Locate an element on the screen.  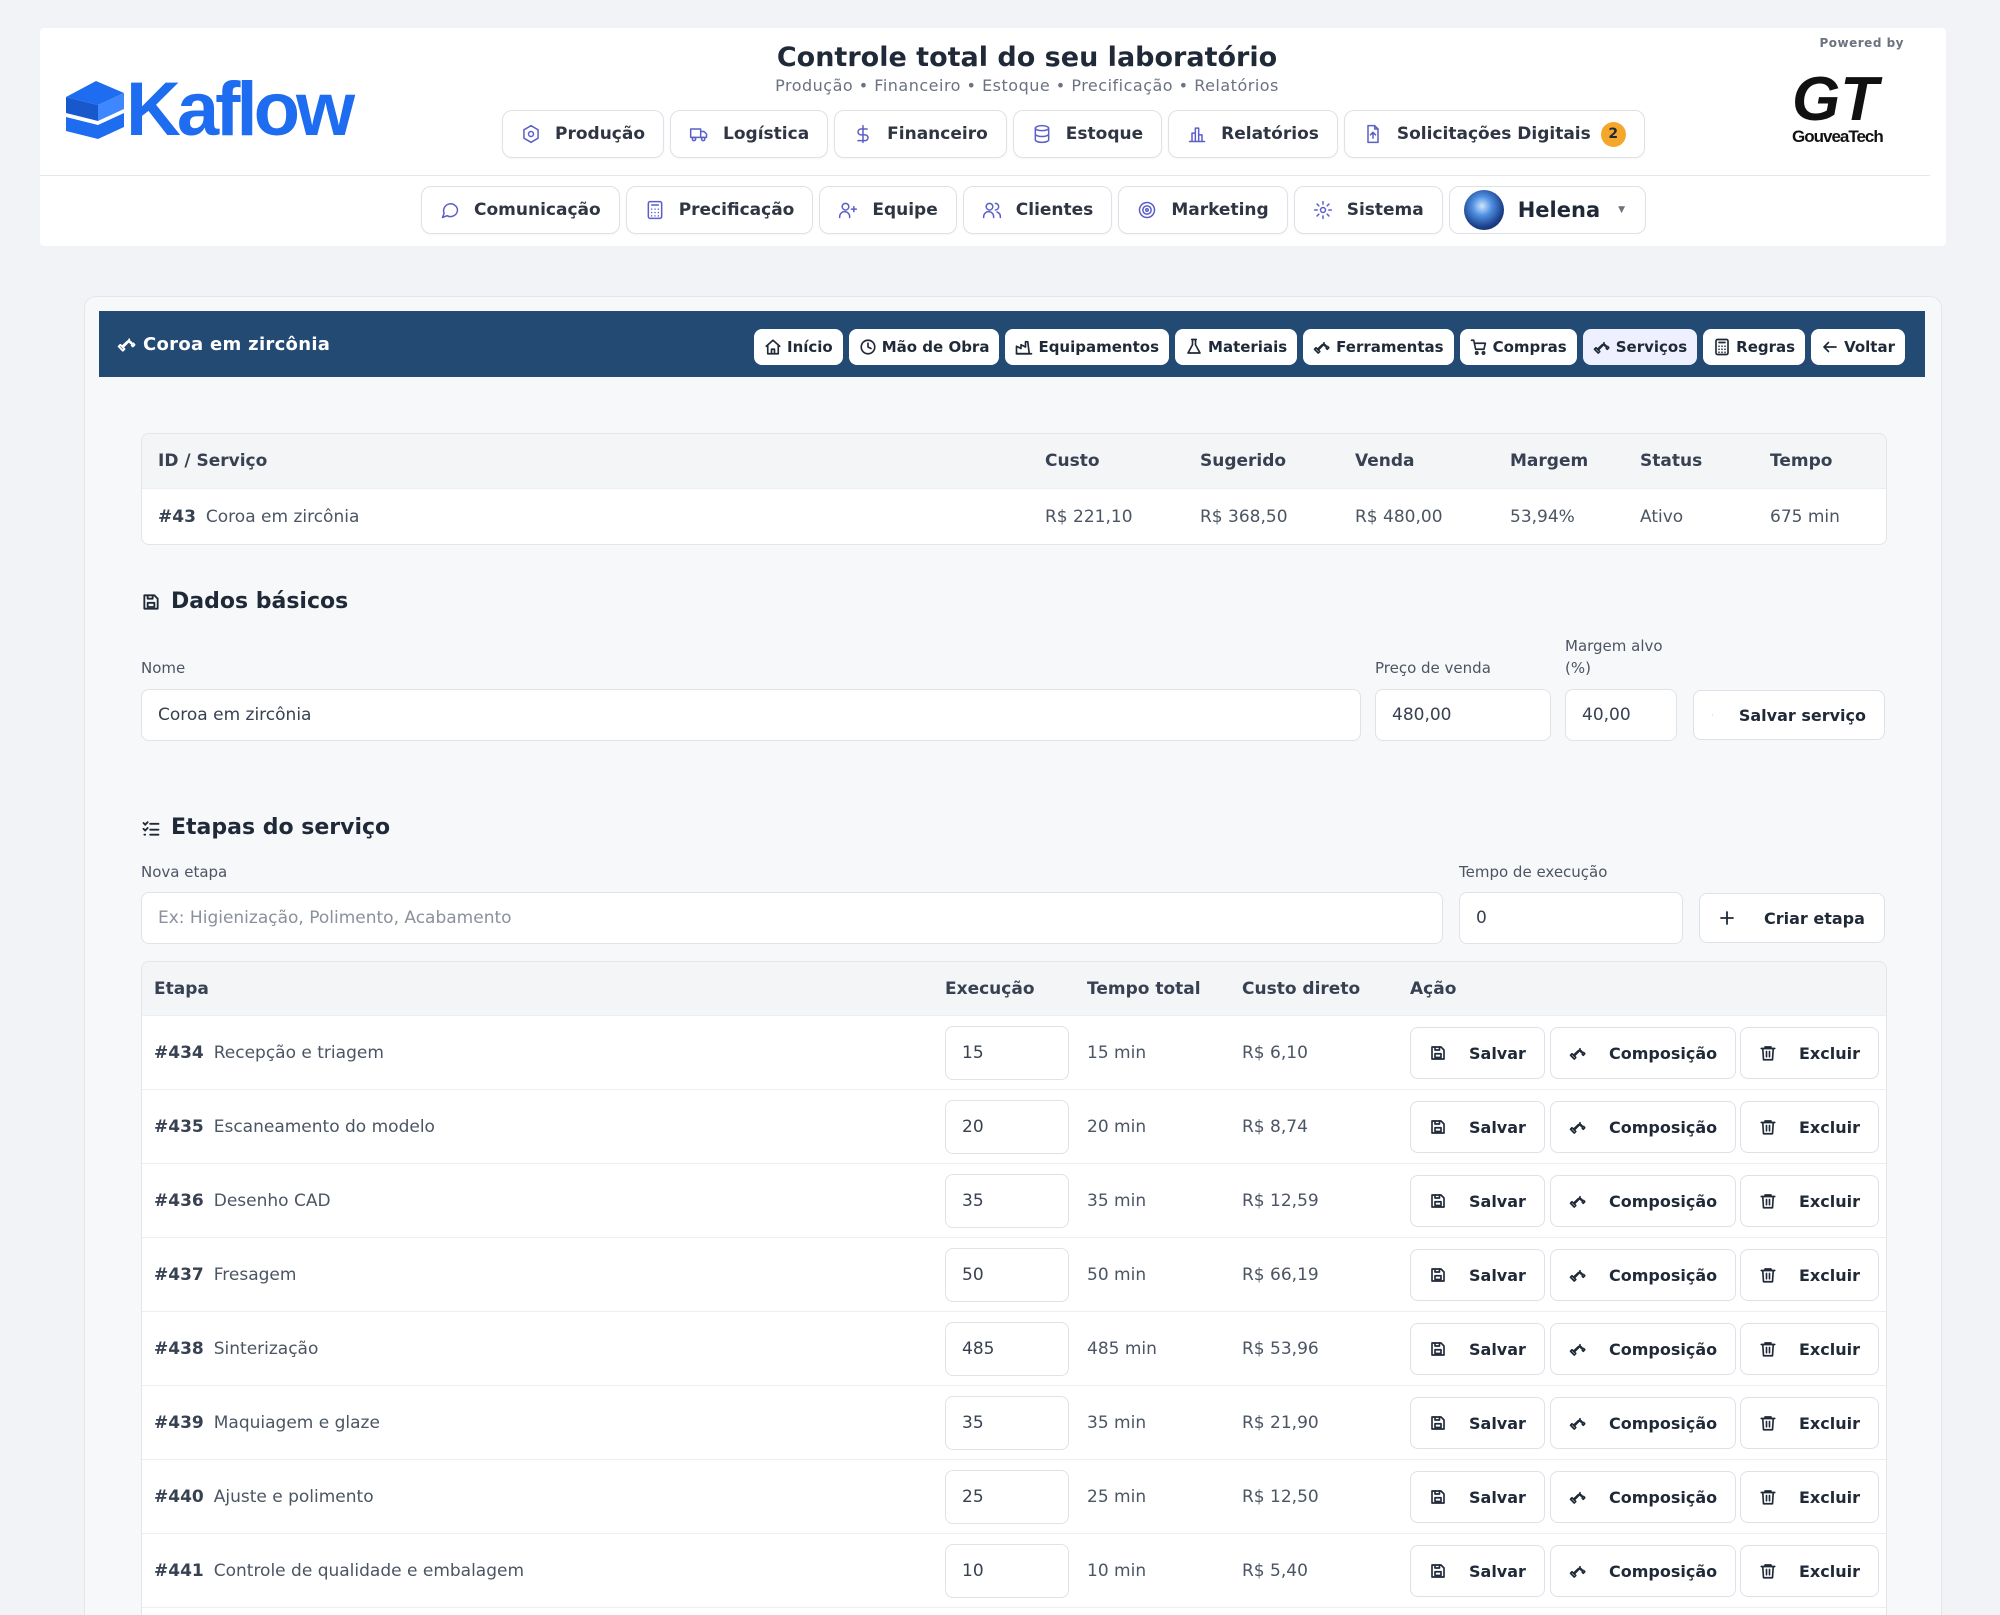
step-exec-input: 25 is located at coordinates (1007, 1497).